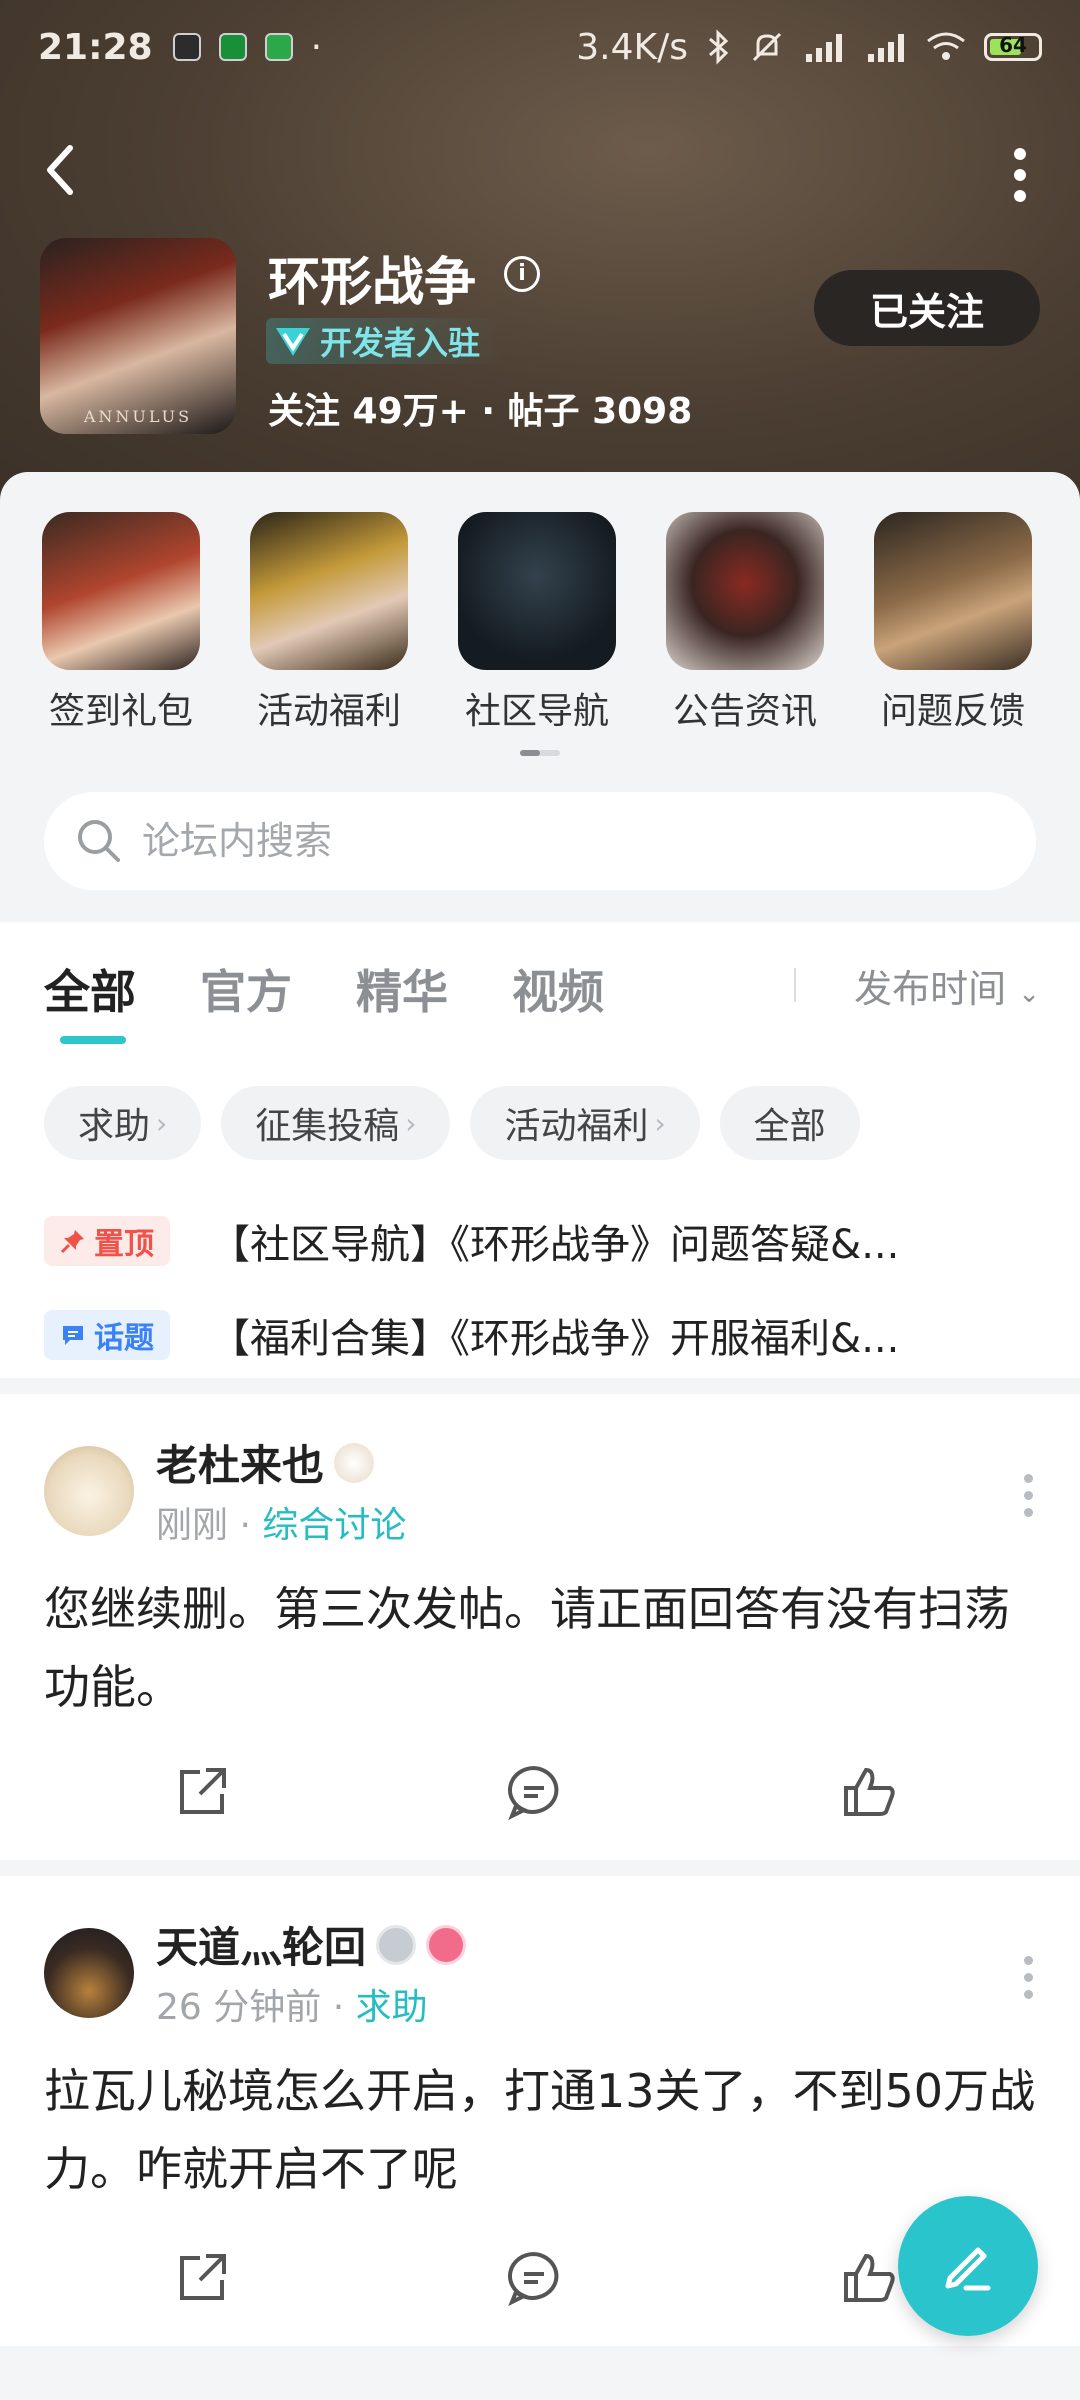 This screenshot has height=2400, width=1080. What do you see at coordinates (124, 1244) in the screenshot?
I see `pinned-tag-label: 置顶` at bounding box center [124, 1244].